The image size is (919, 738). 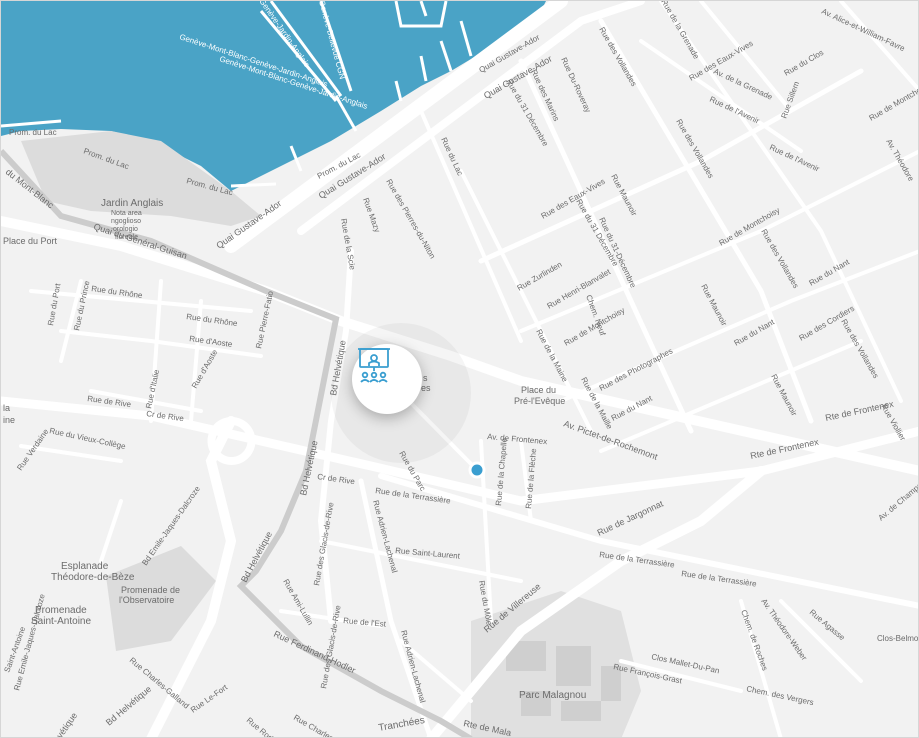 I want to click on street-label: Rue Charles, so click(x=313, y=725).